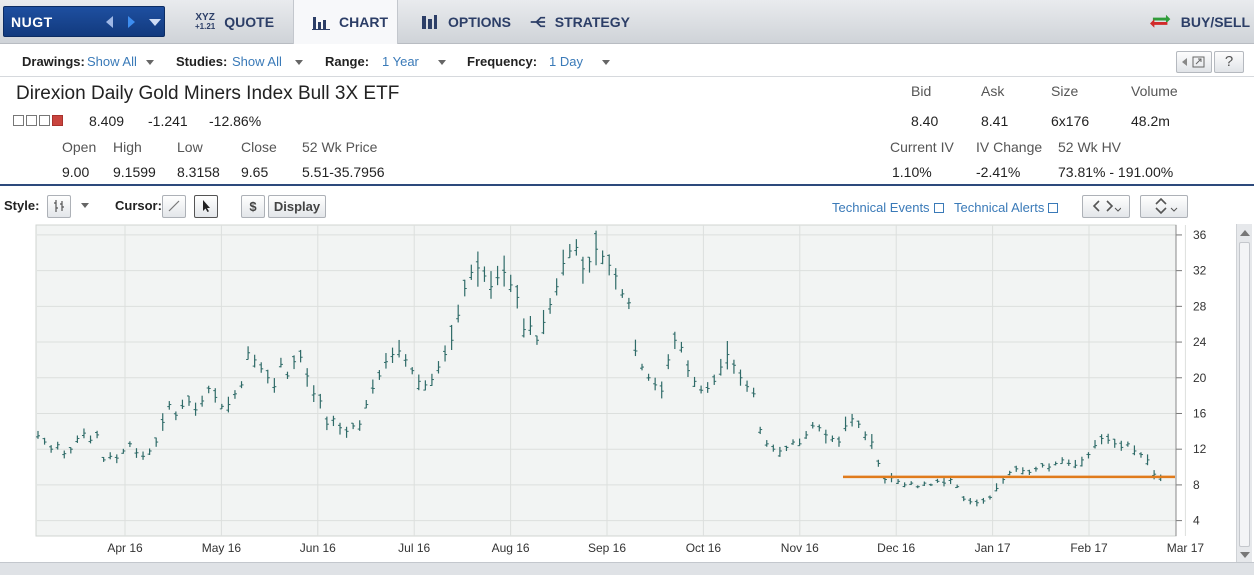 This screenshot has height=575, width=1254. What do you see at coordinates (138, 205) in the screenshot?
I see `cursor-label: Cursor:` at bounding box center [138, 205].